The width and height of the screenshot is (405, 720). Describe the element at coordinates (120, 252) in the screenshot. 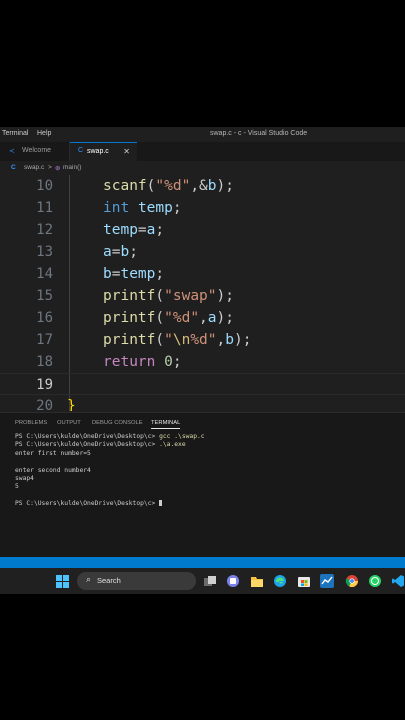

I see `code-text: a=b;` at that location.